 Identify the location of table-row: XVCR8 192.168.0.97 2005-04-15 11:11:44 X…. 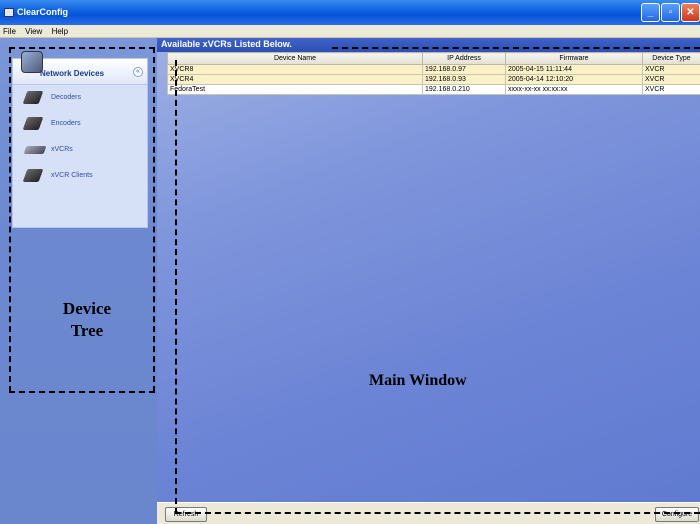
(433, 69).